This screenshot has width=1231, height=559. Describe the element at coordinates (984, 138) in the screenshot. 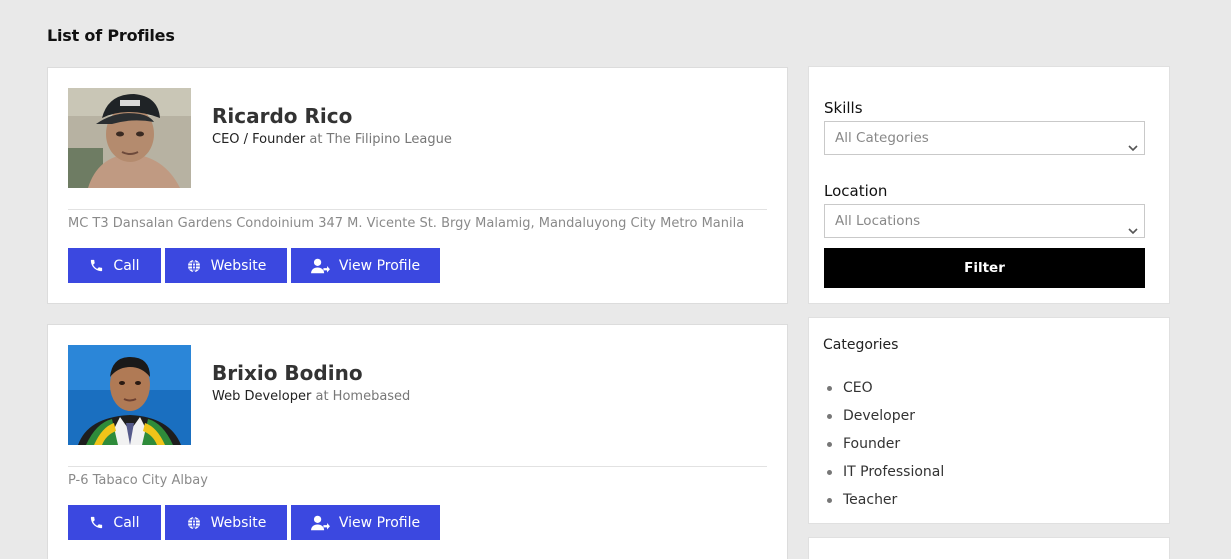

I see `skills-select: All Categories` at that location.